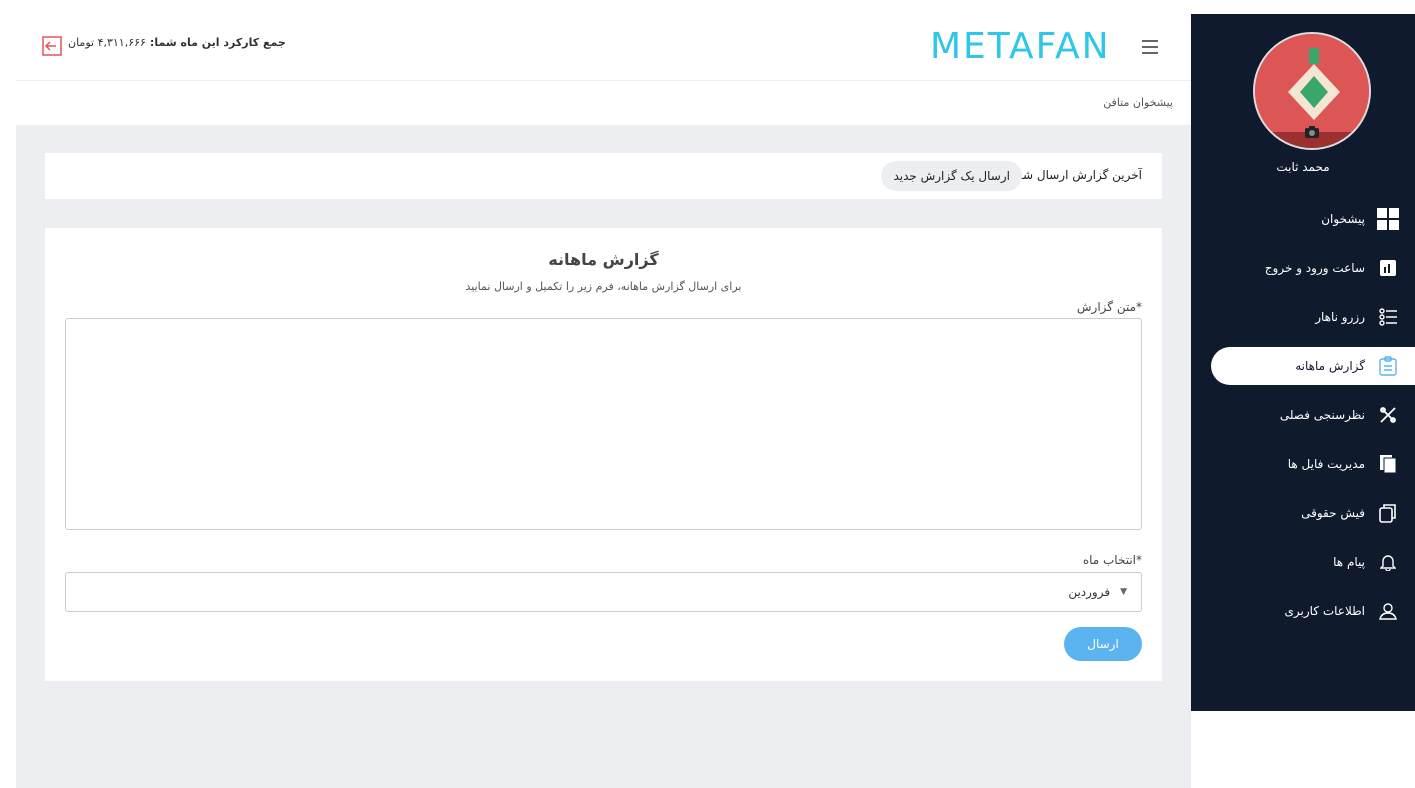 This screenshot has width=1415, height=788. Describe the element at coordinates (1313, 562) in the screenshot. I see `sidebar-item-messages: پیام ها` at that location.